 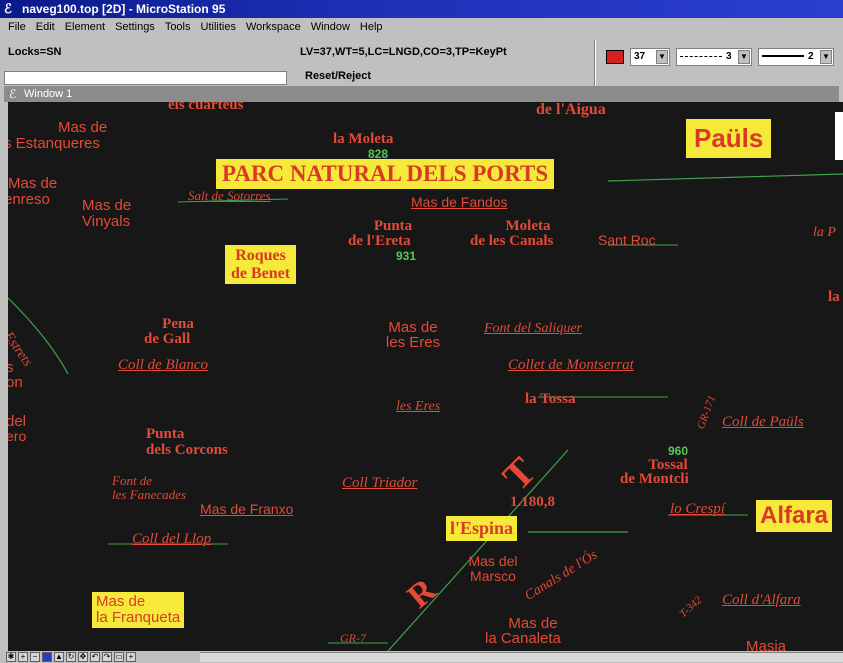 I want to click on boxed-park-title: PARC NATURAL DELS PORTS, so click(x=385, y=174).